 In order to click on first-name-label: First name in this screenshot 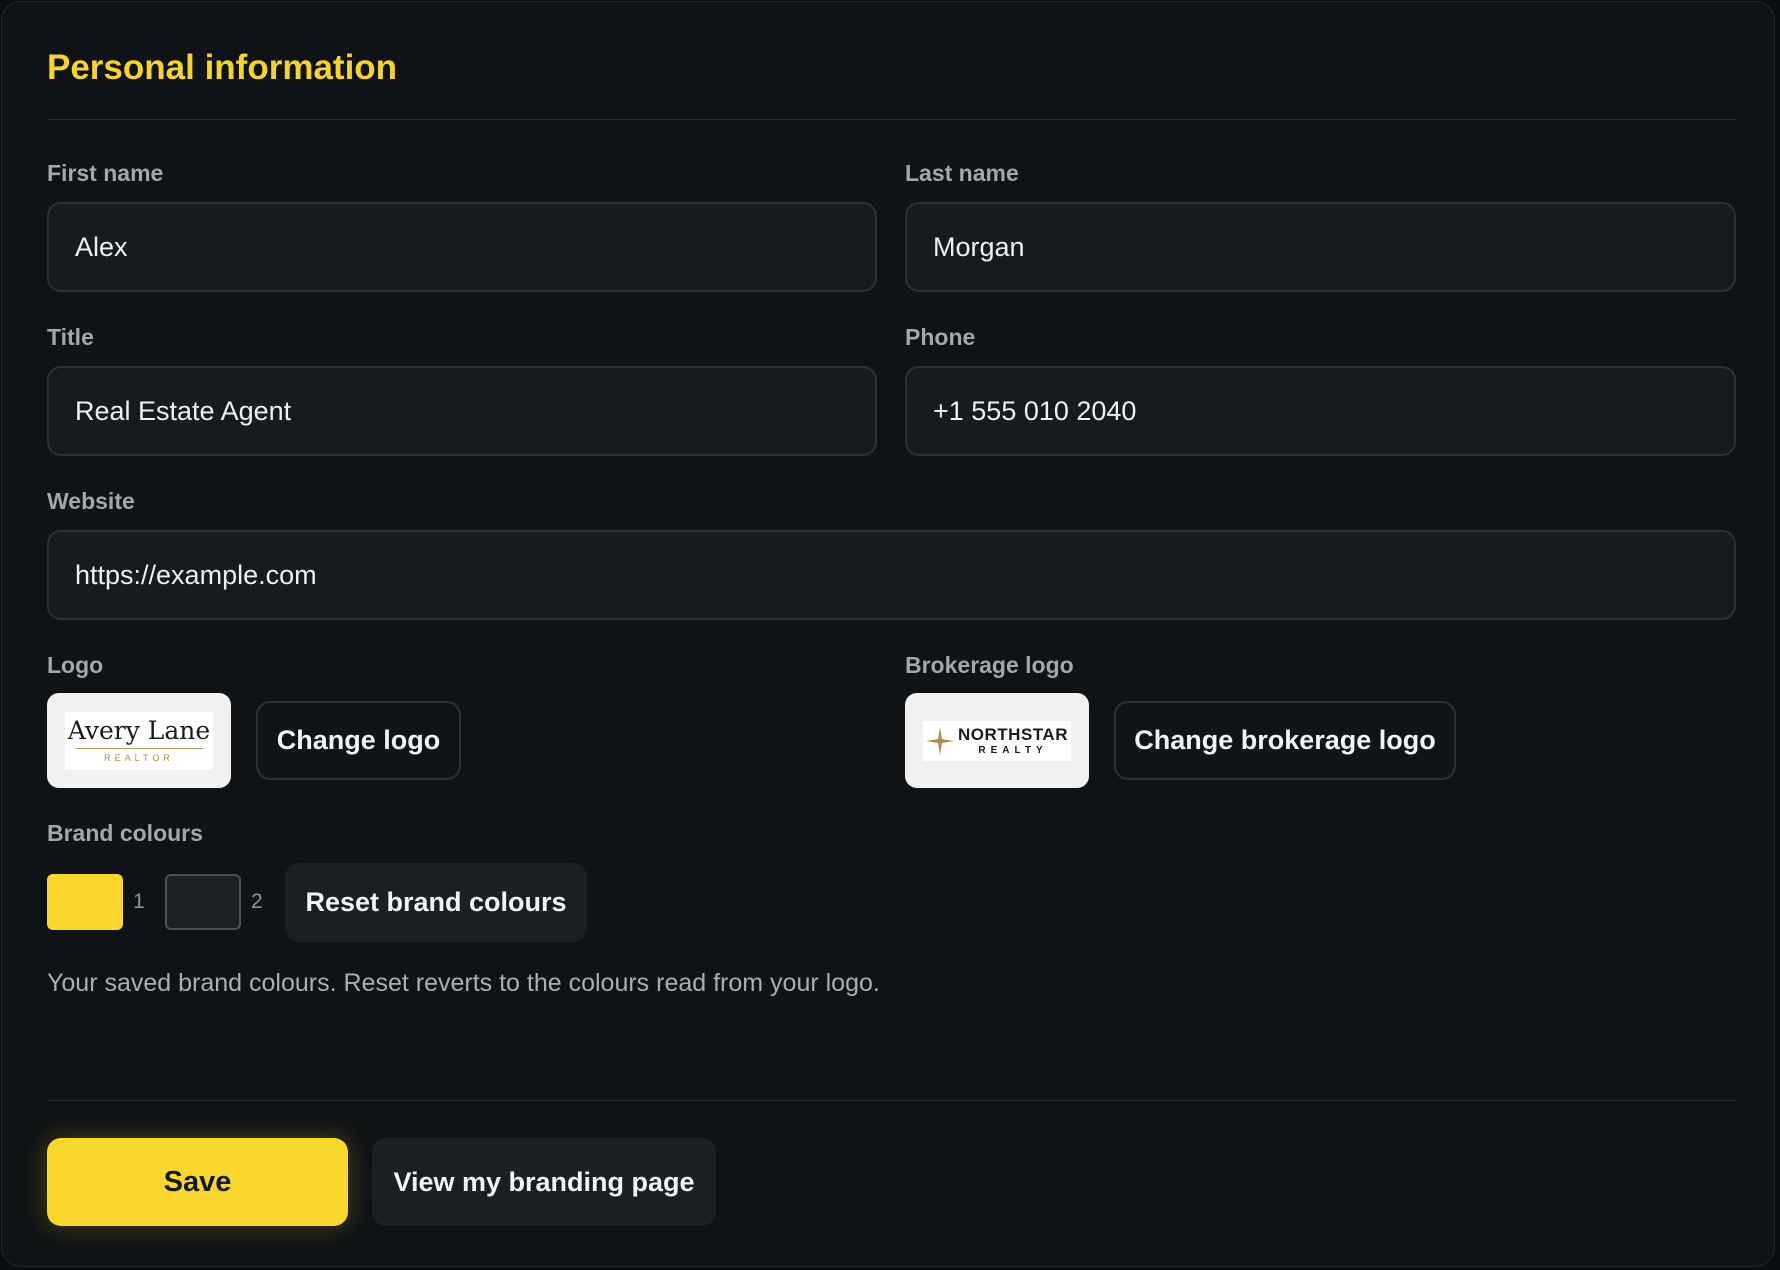, I will do `click(105, 173)`.